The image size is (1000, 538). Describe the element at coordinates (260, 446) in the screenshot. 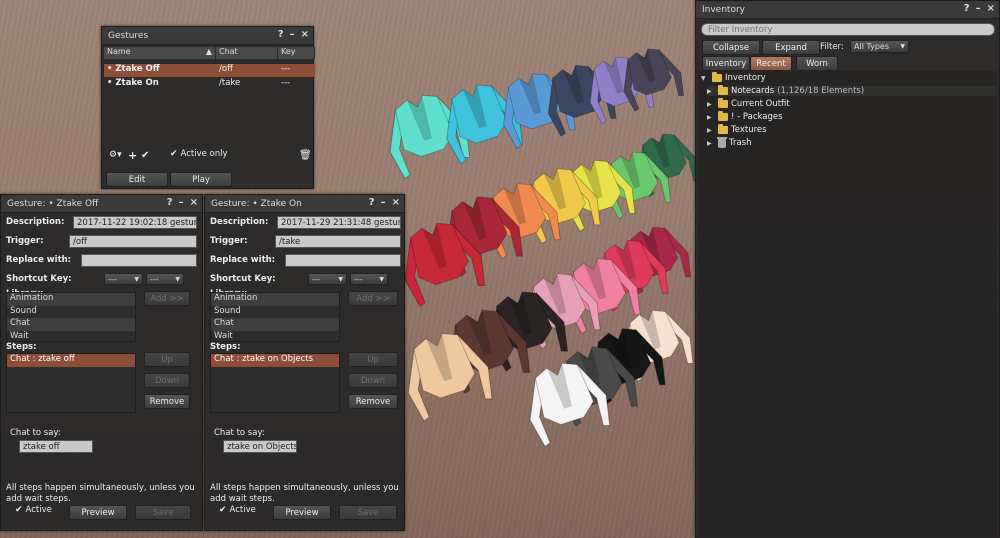

I see `chat-to-say-field: ztake on Objects` at that location.